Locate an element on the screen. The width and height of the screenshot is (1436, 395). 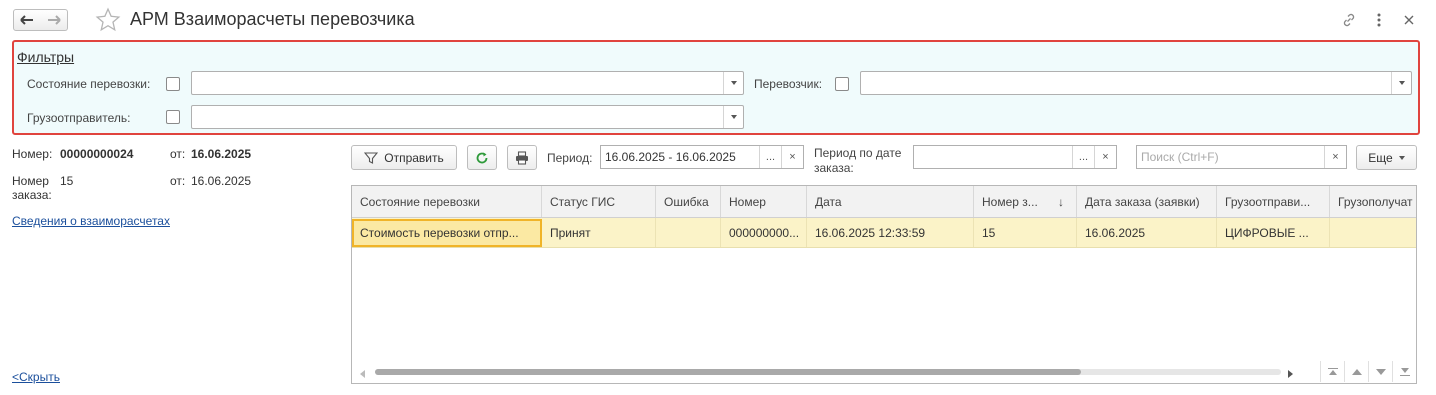
scroll-right-icon is located at coordinates (1290, 374).